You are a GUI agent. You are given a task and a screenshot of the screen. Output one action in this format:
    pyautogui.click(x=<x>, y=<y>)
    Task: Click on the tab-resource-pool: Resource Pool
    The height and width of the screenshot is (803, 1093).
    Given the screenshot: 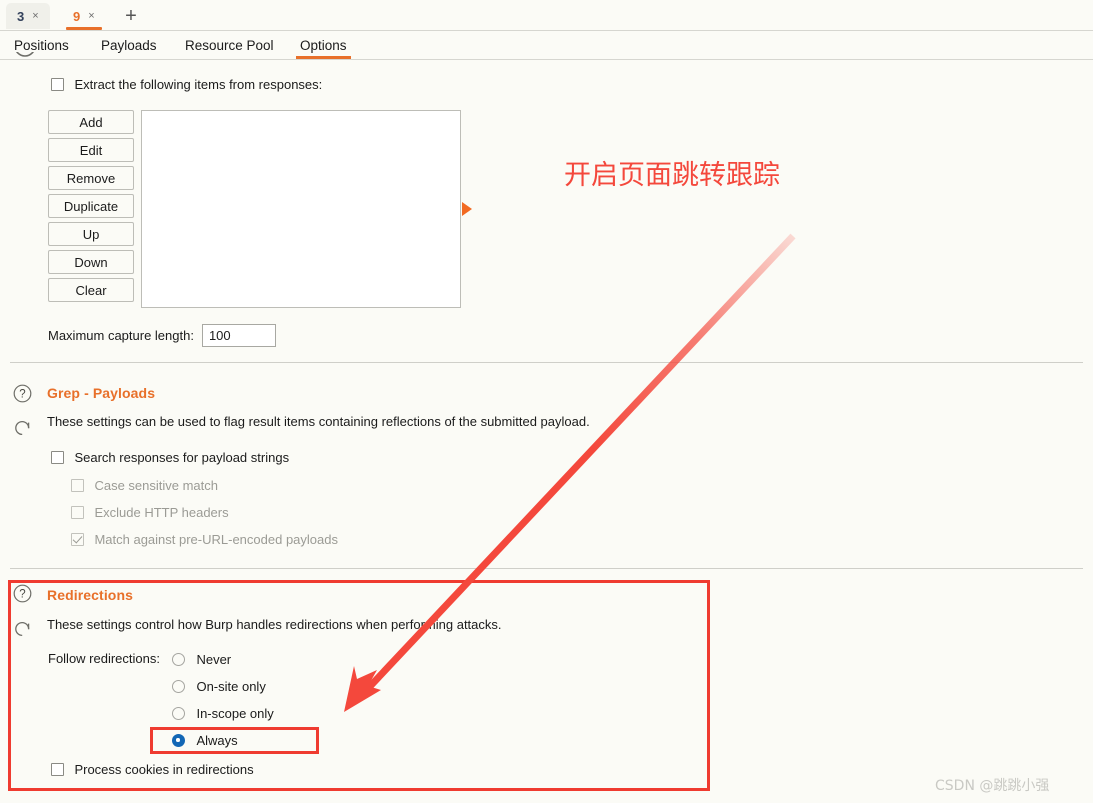 What is the action you would take?
    pyautogui.click(x=229, y=45)
    